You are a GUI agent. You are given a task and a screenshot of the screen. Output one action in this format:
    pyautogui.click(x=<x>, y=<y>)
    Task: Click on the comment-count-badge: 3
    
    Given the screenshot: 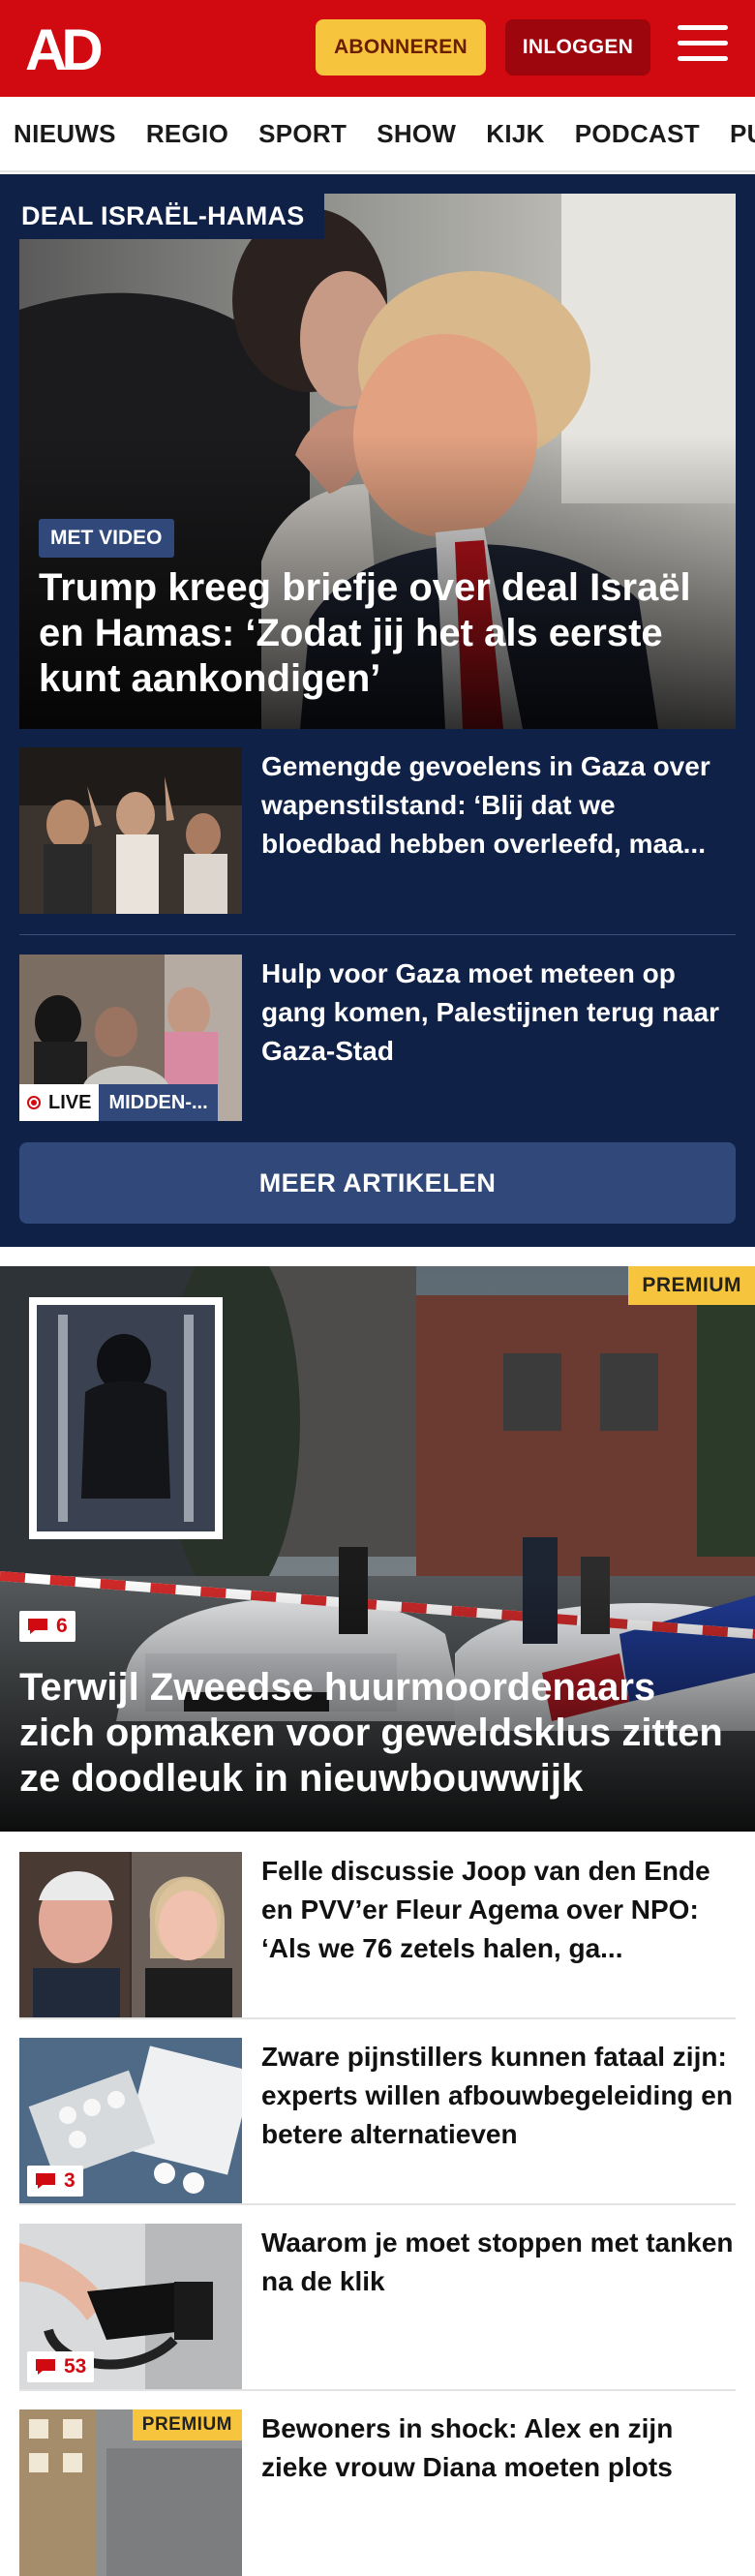 What is the action you would take?
    pyautogui.click(x=55, y=2181)
    